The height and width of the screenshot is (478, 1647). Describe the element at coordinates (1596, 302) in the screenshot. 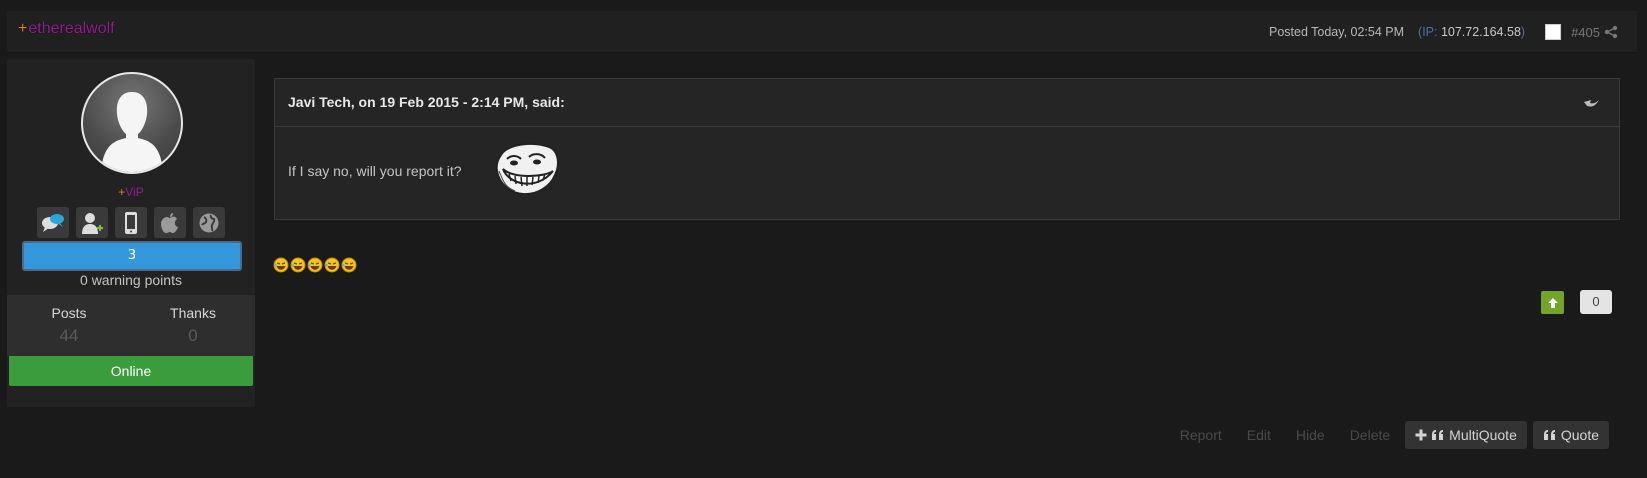

I see `reputation-count: 0` at that location.